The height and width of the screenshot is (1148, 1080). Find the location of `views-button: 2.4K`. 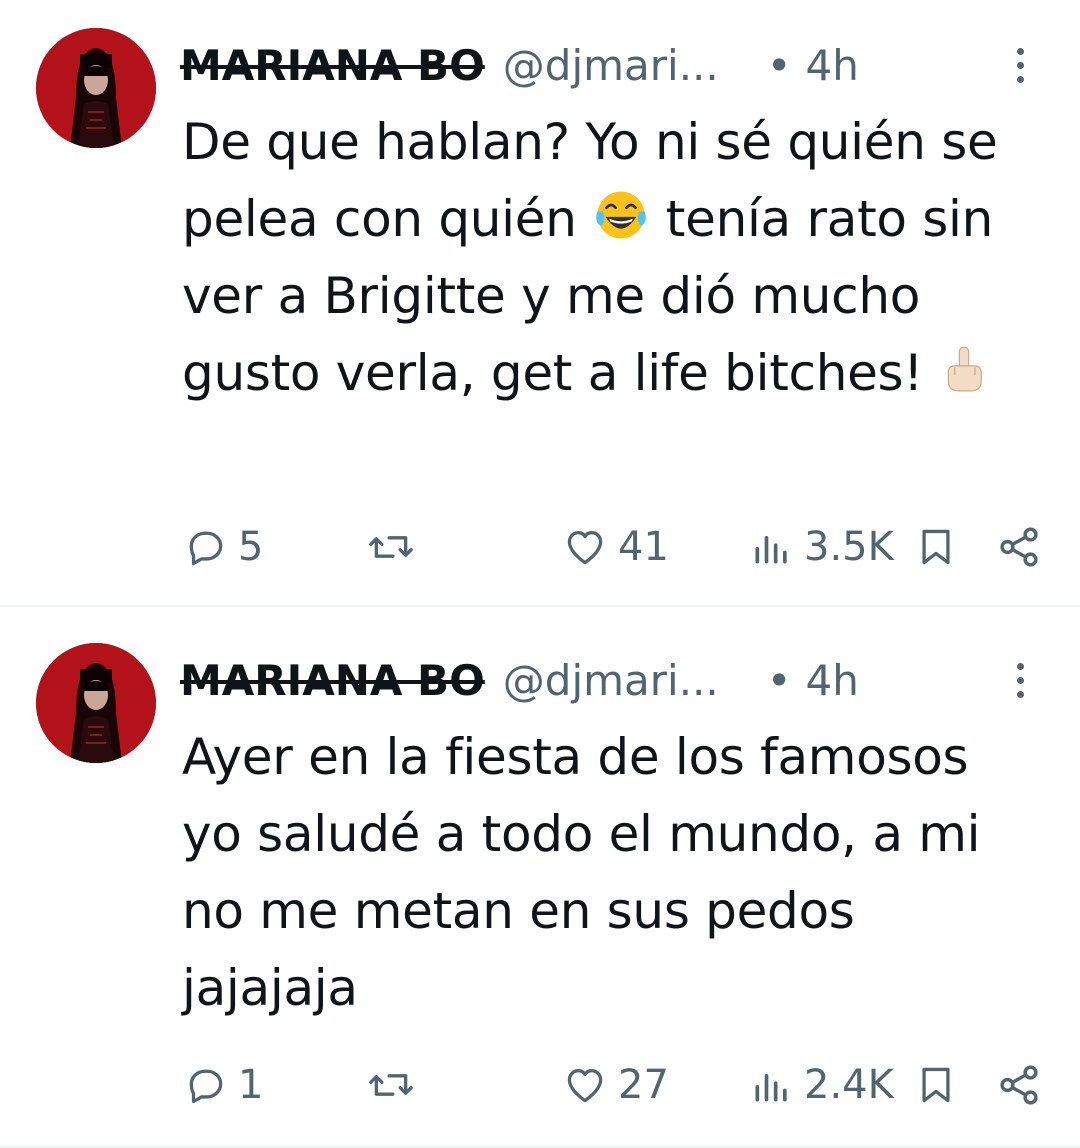

views-button: 2.4K is located at coordinates (822, 1085).